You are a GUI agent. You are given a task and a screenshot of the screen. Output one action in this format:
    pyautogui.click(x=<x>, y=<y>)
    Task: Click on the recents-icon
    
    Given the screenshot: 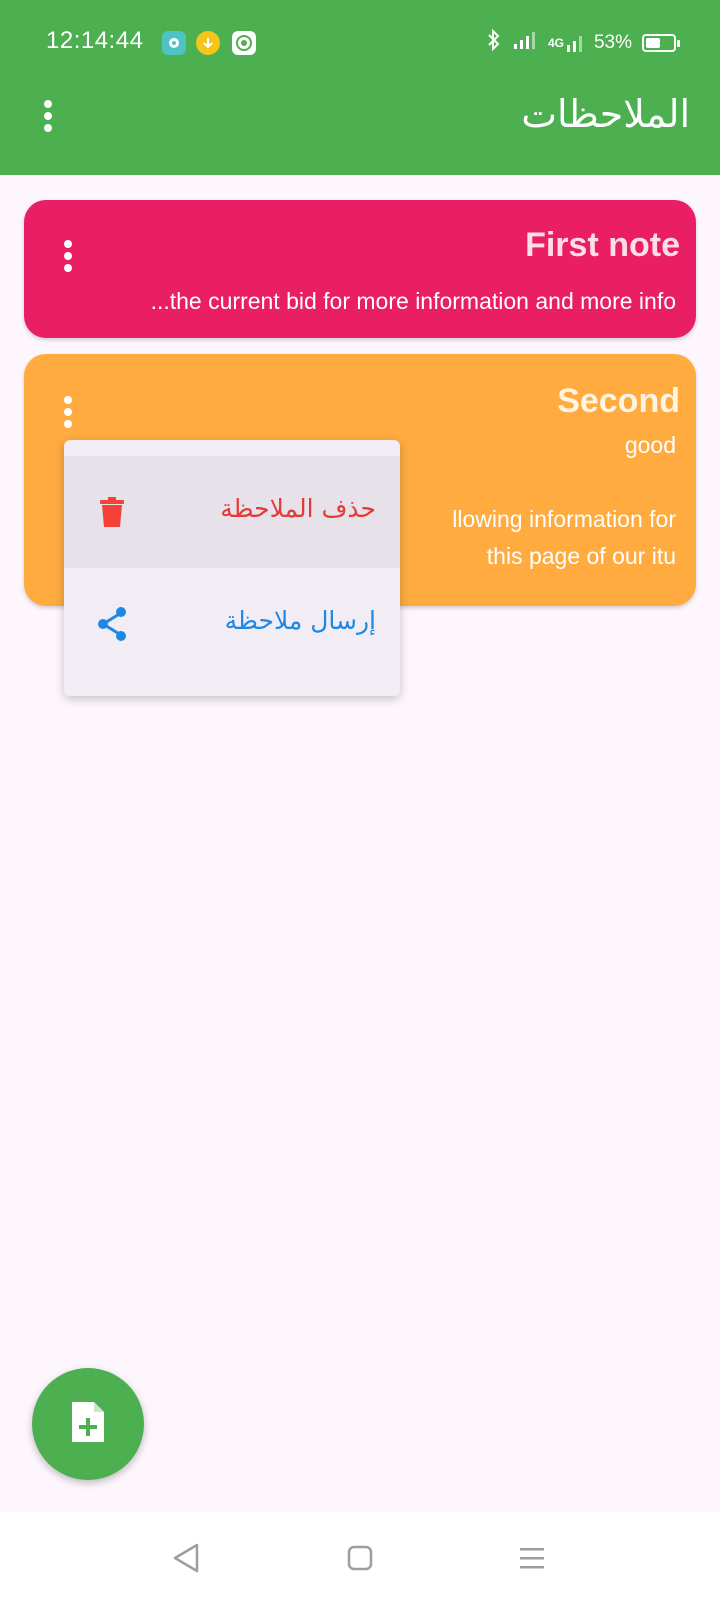 What is the action you would take?
    pyautogui.click(x=532, y=1558)
    